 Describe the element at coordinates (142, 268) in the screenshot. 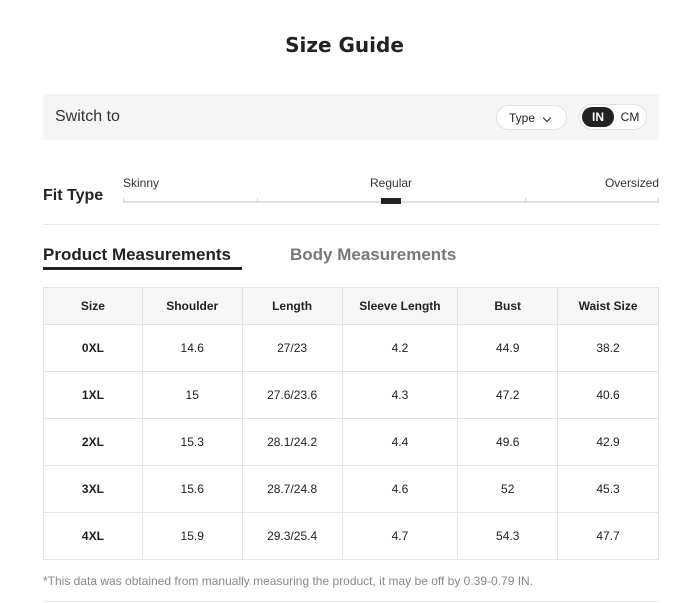

I see `active-tab-underline` at that location.